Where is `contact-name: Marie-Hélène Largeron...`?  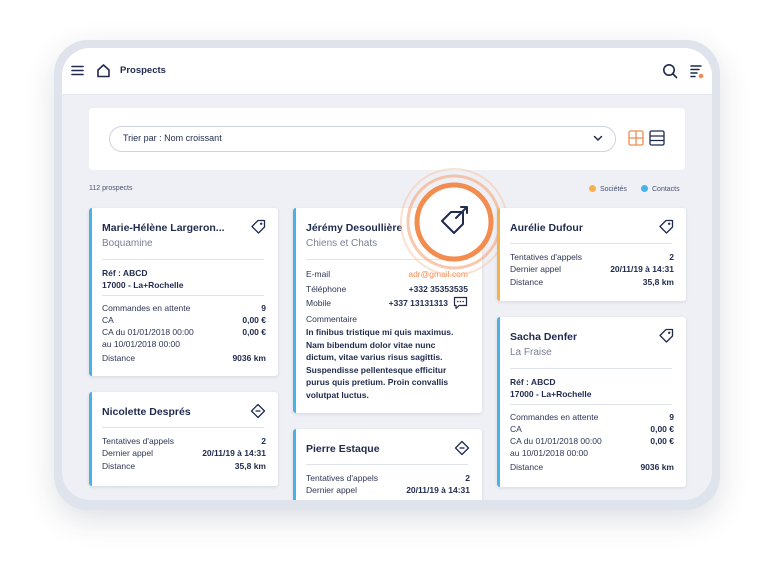 contact-name: Marie-Hélène Largeron... is located at coordinates (163, 228).